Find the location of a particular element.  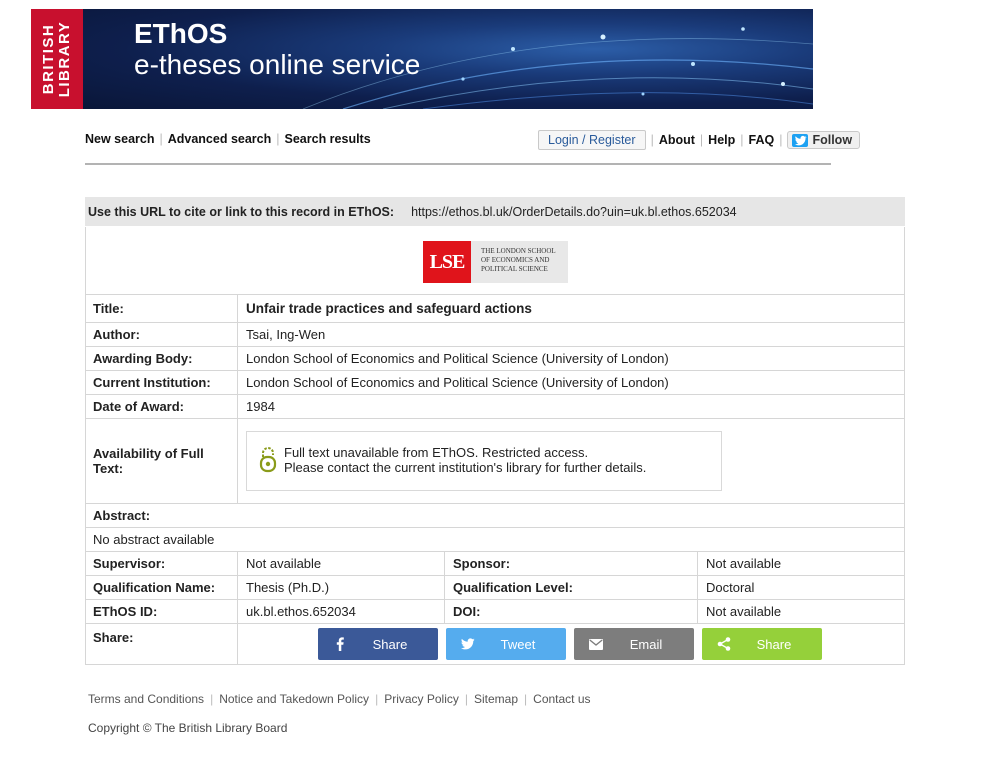

ethos-id-value: uk.bl.ethos.652034 is located at coordinates (341, 611).